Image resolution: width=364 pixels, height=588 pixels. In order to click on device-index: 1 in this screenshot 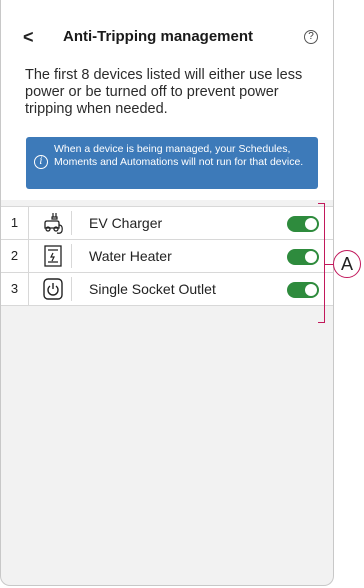, I will do `click(15, 223)`.